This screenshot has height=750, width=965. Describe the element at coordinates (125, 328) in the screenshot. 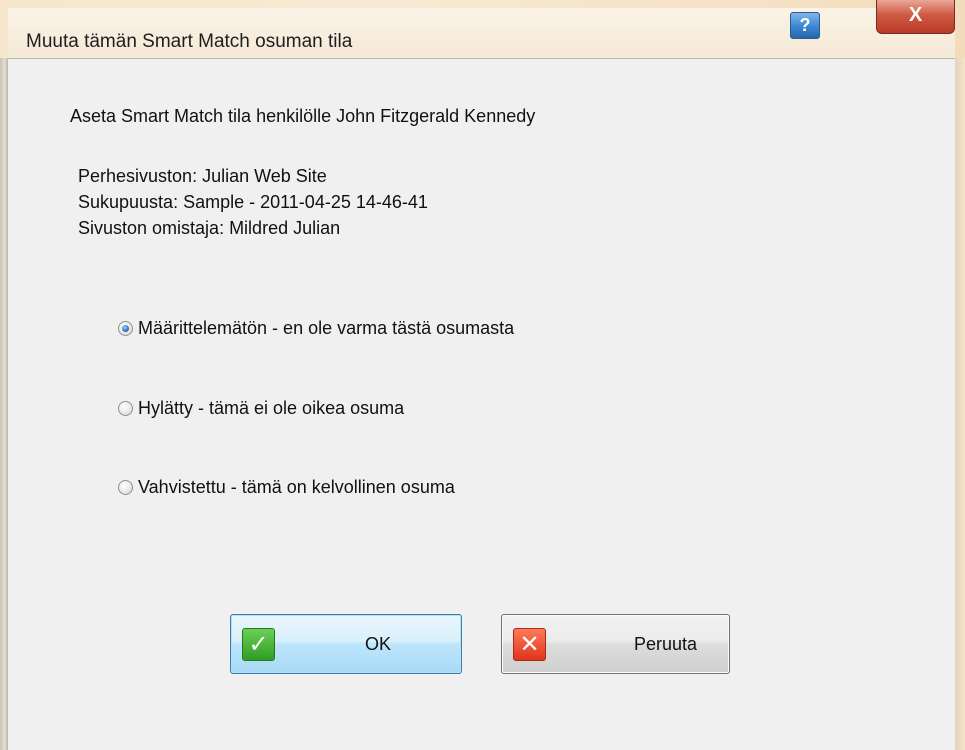

I see `radio-button-undecided` at that location.